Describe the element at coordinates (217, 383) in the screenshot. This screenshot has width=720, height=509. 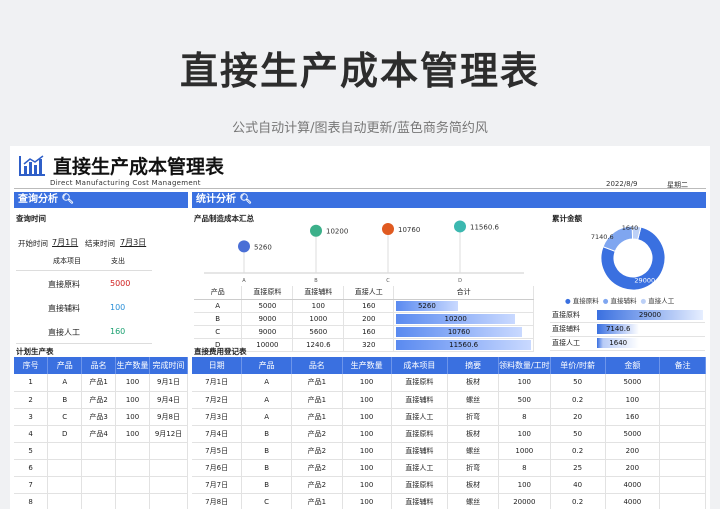
I see `ledger-cell: 7月1日` at that location.